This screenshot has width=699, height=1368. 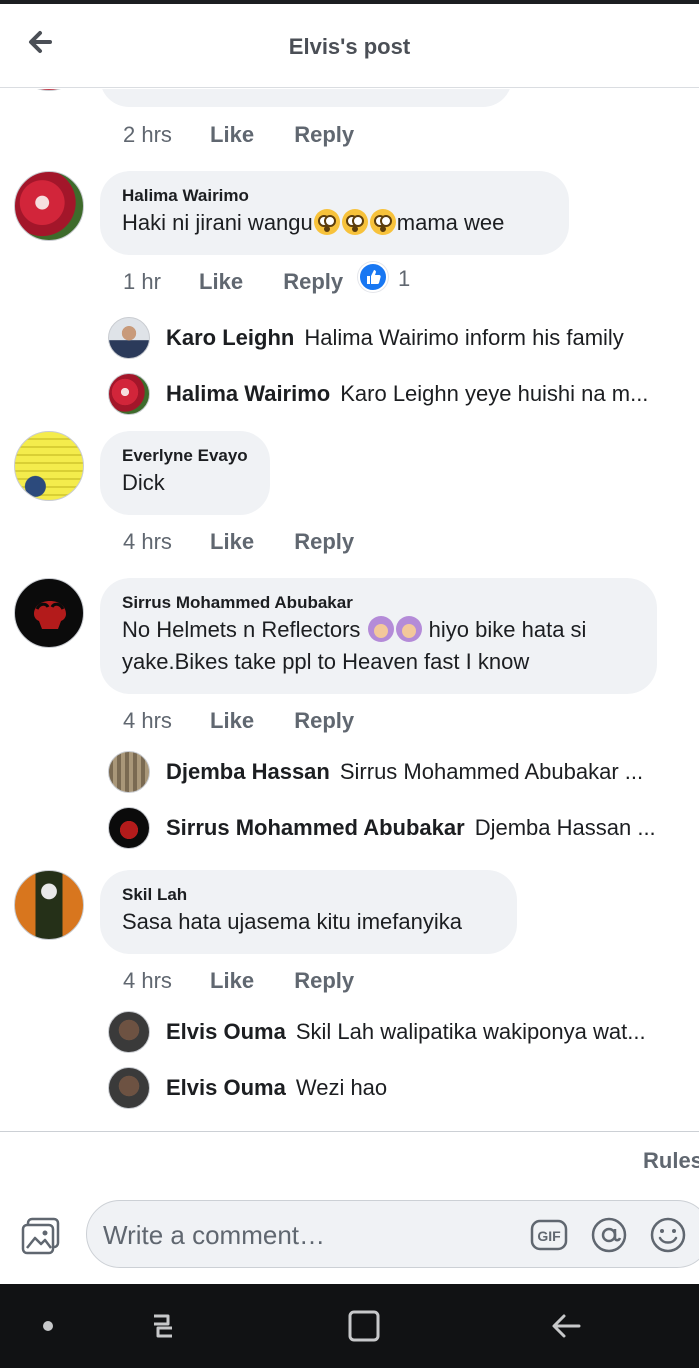 I want to click on comment-bubble: Everlyne Evayo Dick, so click(x=185, y=473).